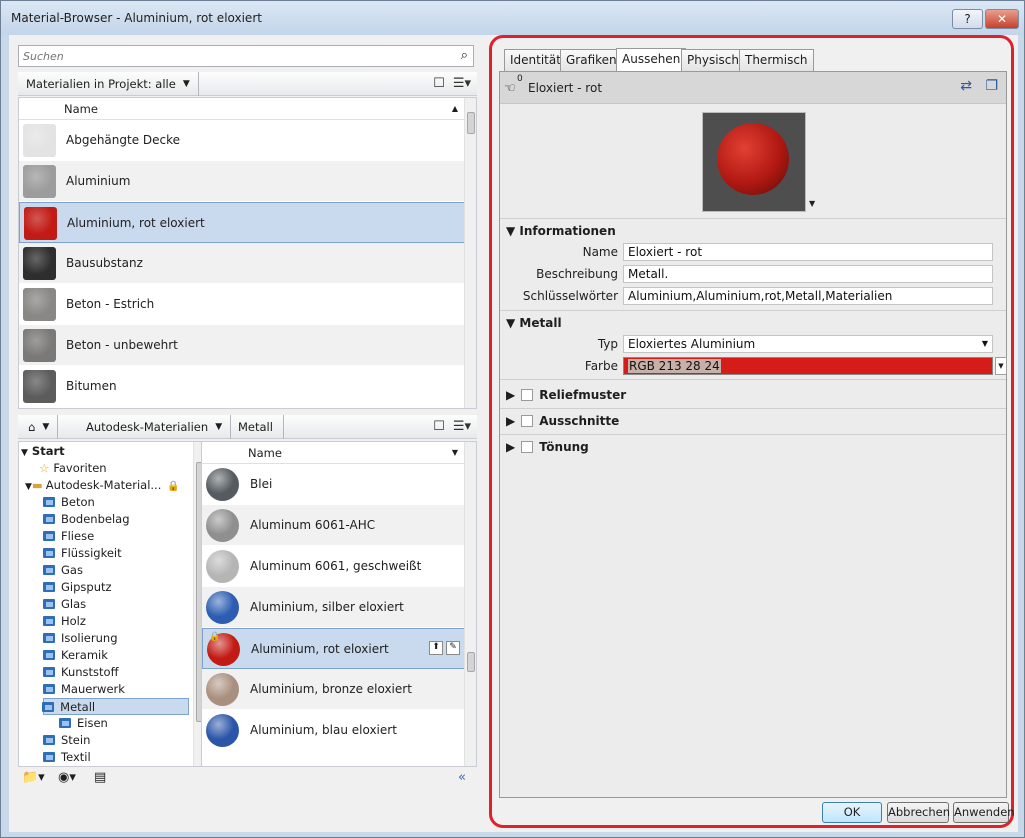 This screenshot has width=1025, height=838. I want to click on tab-grafiken: Grafiken, so click(591, 60).